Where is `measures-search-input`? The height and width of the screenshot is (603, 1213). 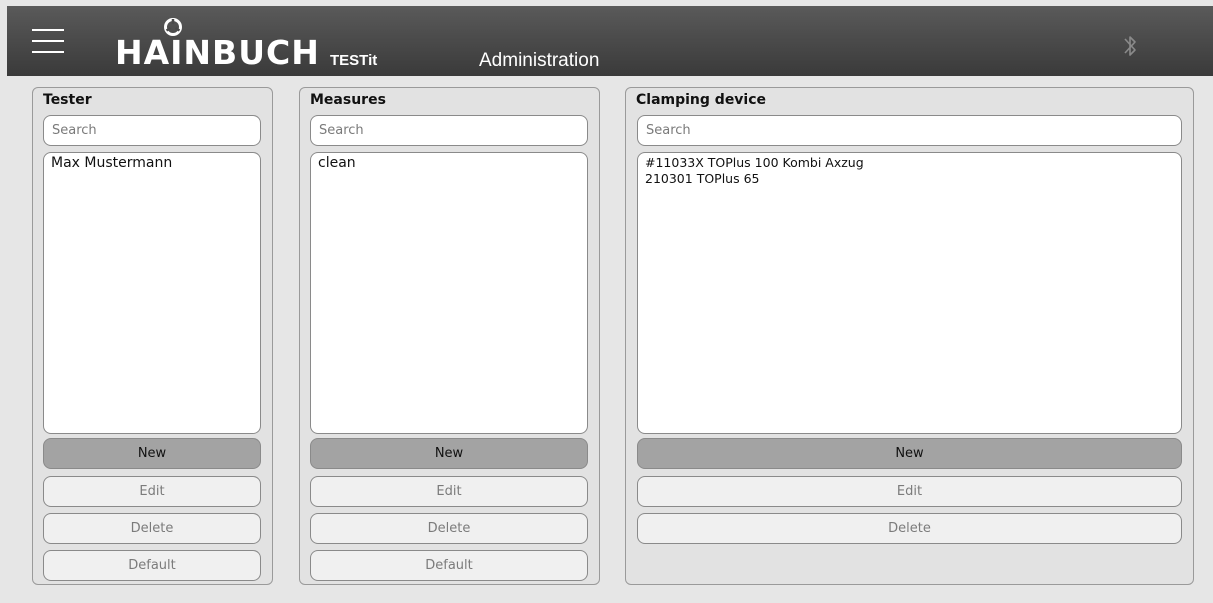 measures-search-input is located at coordinates (449, 130).